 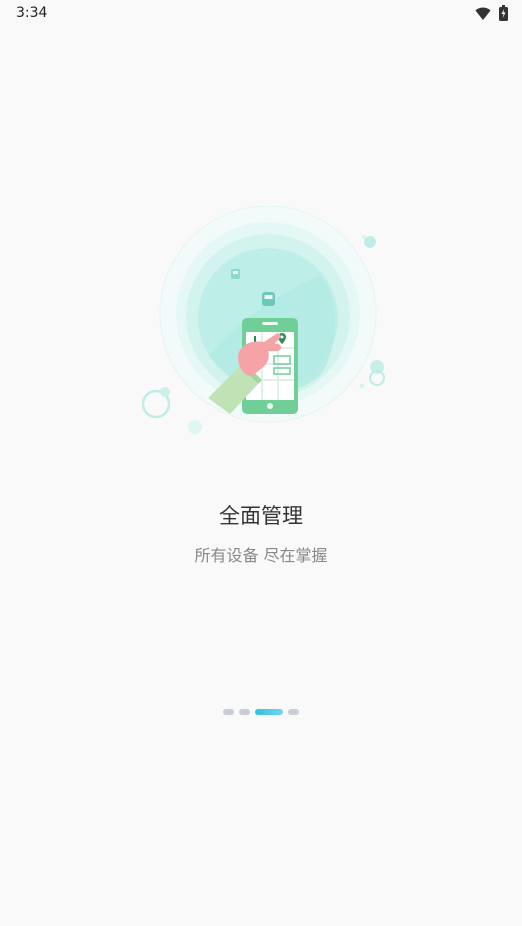 What do you see at coordinates (483, 15) in the screenshot?
I see `wifi-icon` at bounding box center [483, 15].